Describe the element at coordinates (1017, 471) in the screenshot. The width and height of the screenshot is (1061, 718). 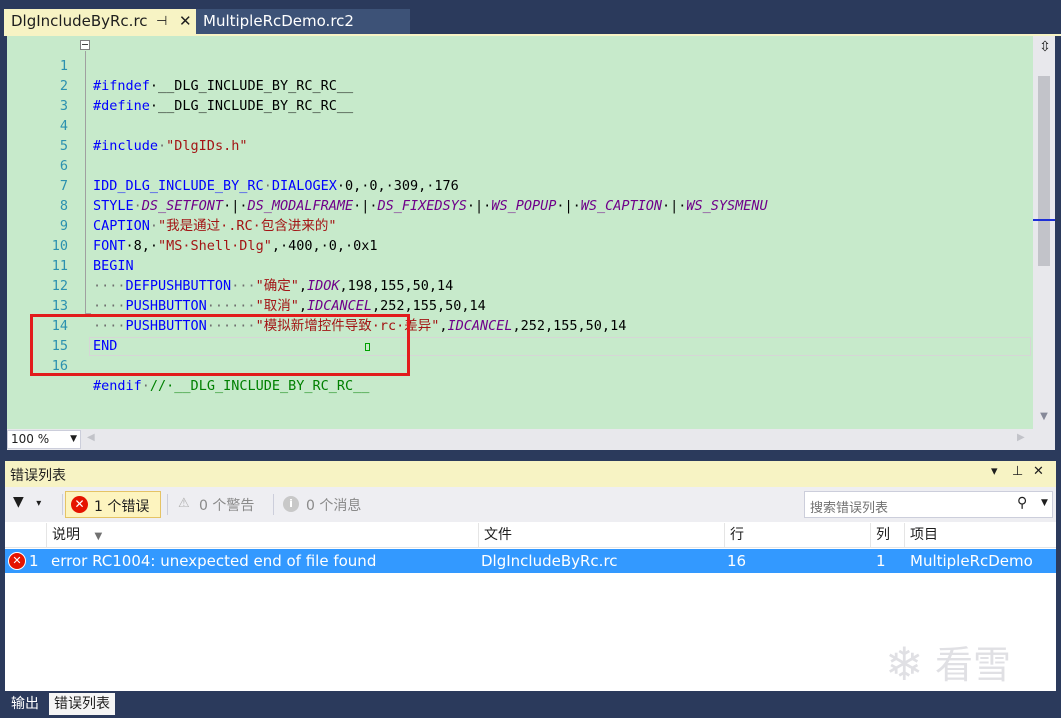
I see `pin-icon: ⊥` at that location.